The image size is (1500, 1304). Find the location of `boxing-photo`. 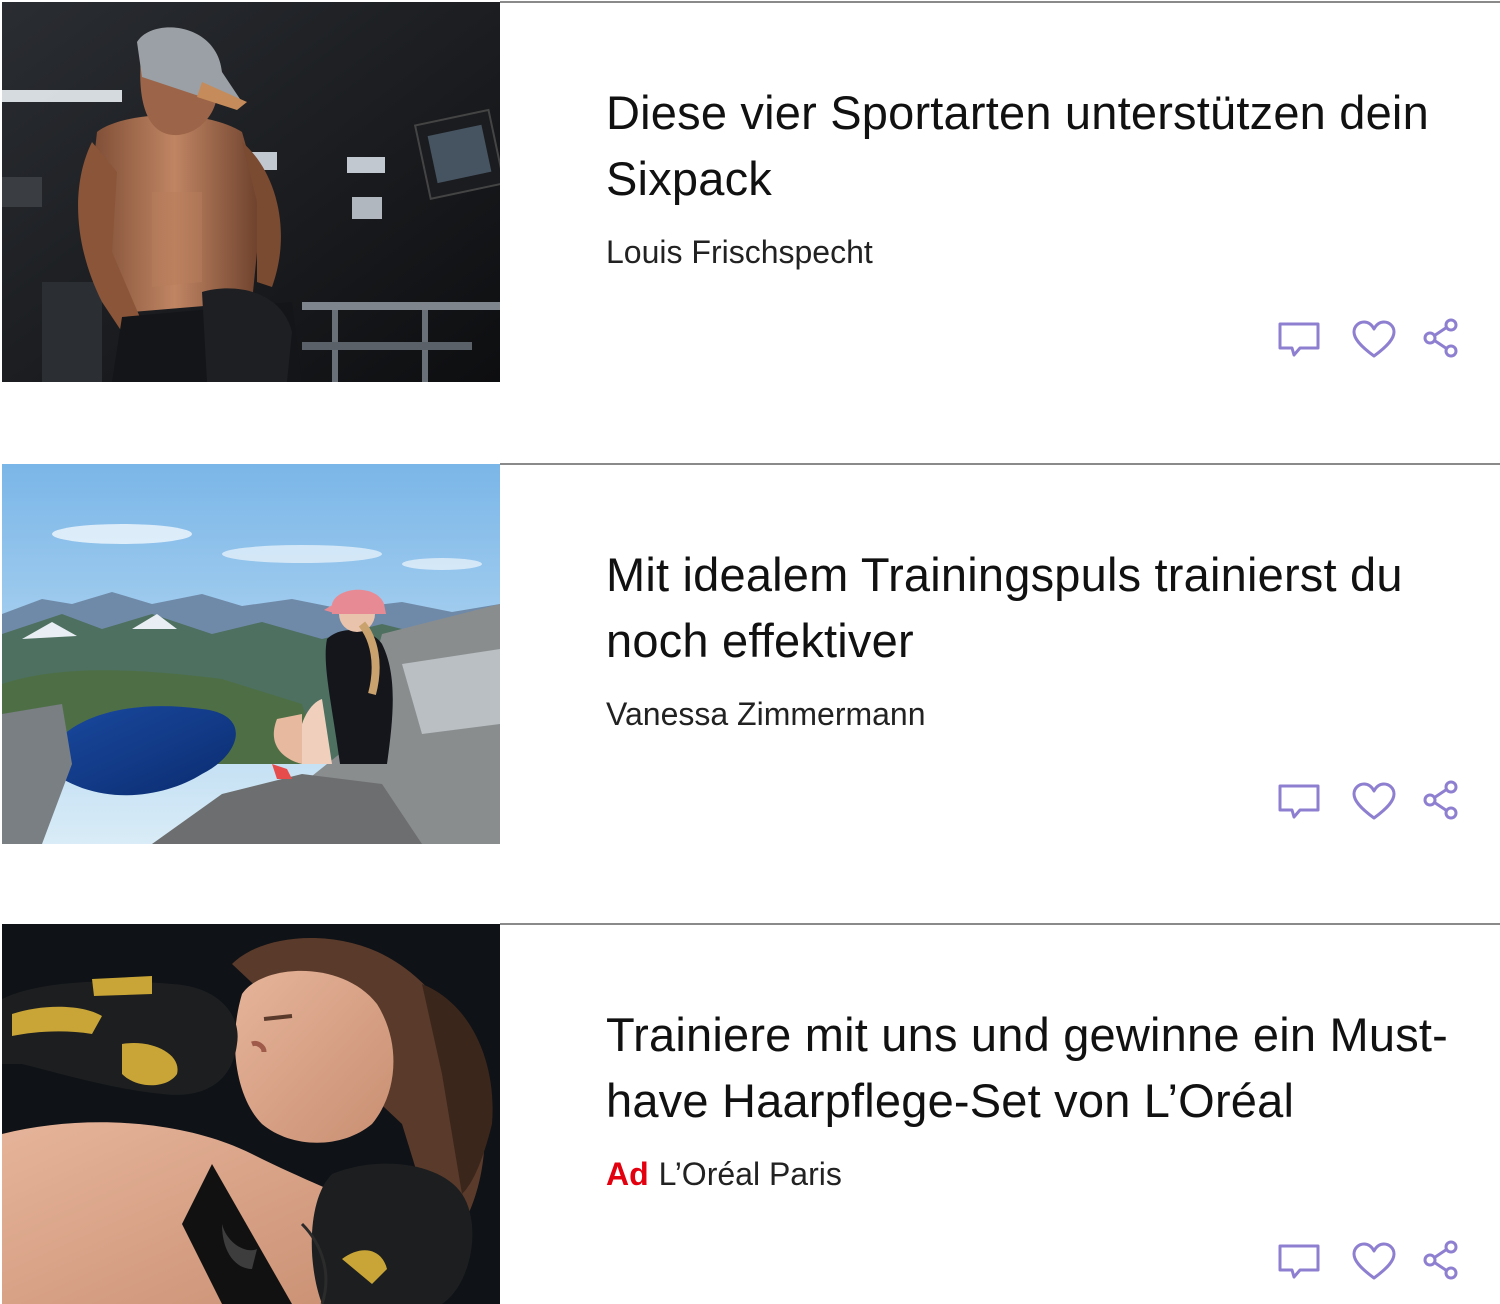

boxing-photo is located at coordinates (251, 1114).